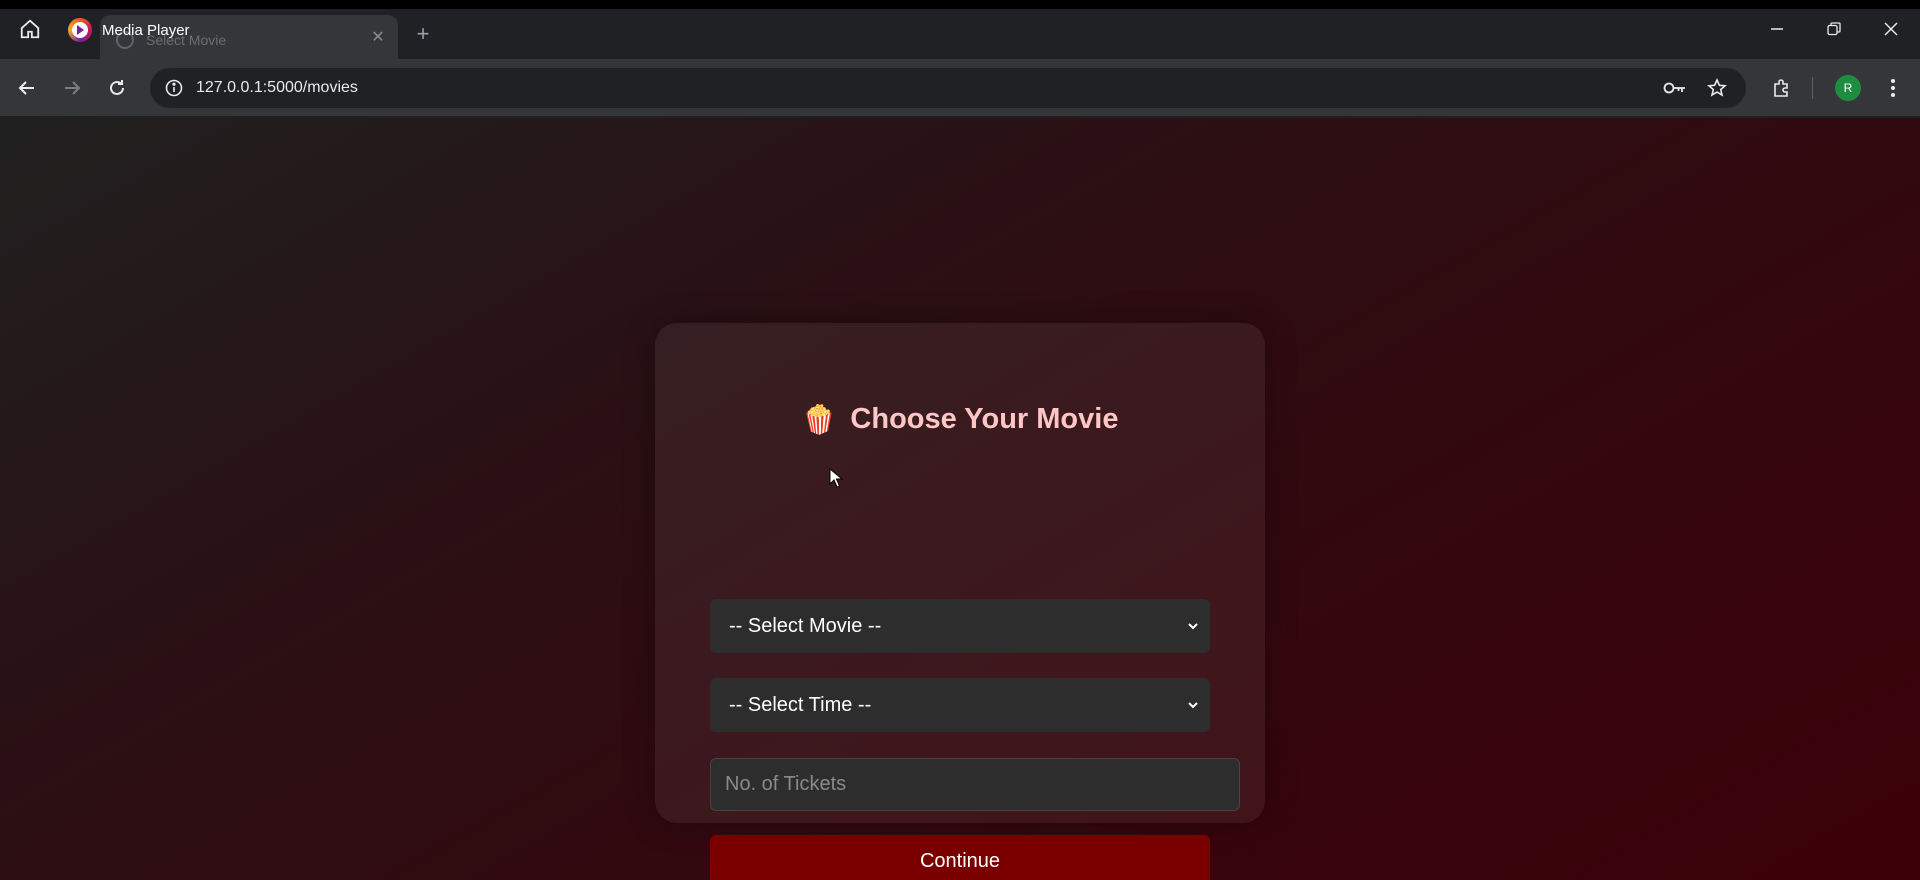 This screenshot has height=880, width=1920. Describe the element at coordinates (174, 88) in the screenshot. I see `info-icon` at that location.